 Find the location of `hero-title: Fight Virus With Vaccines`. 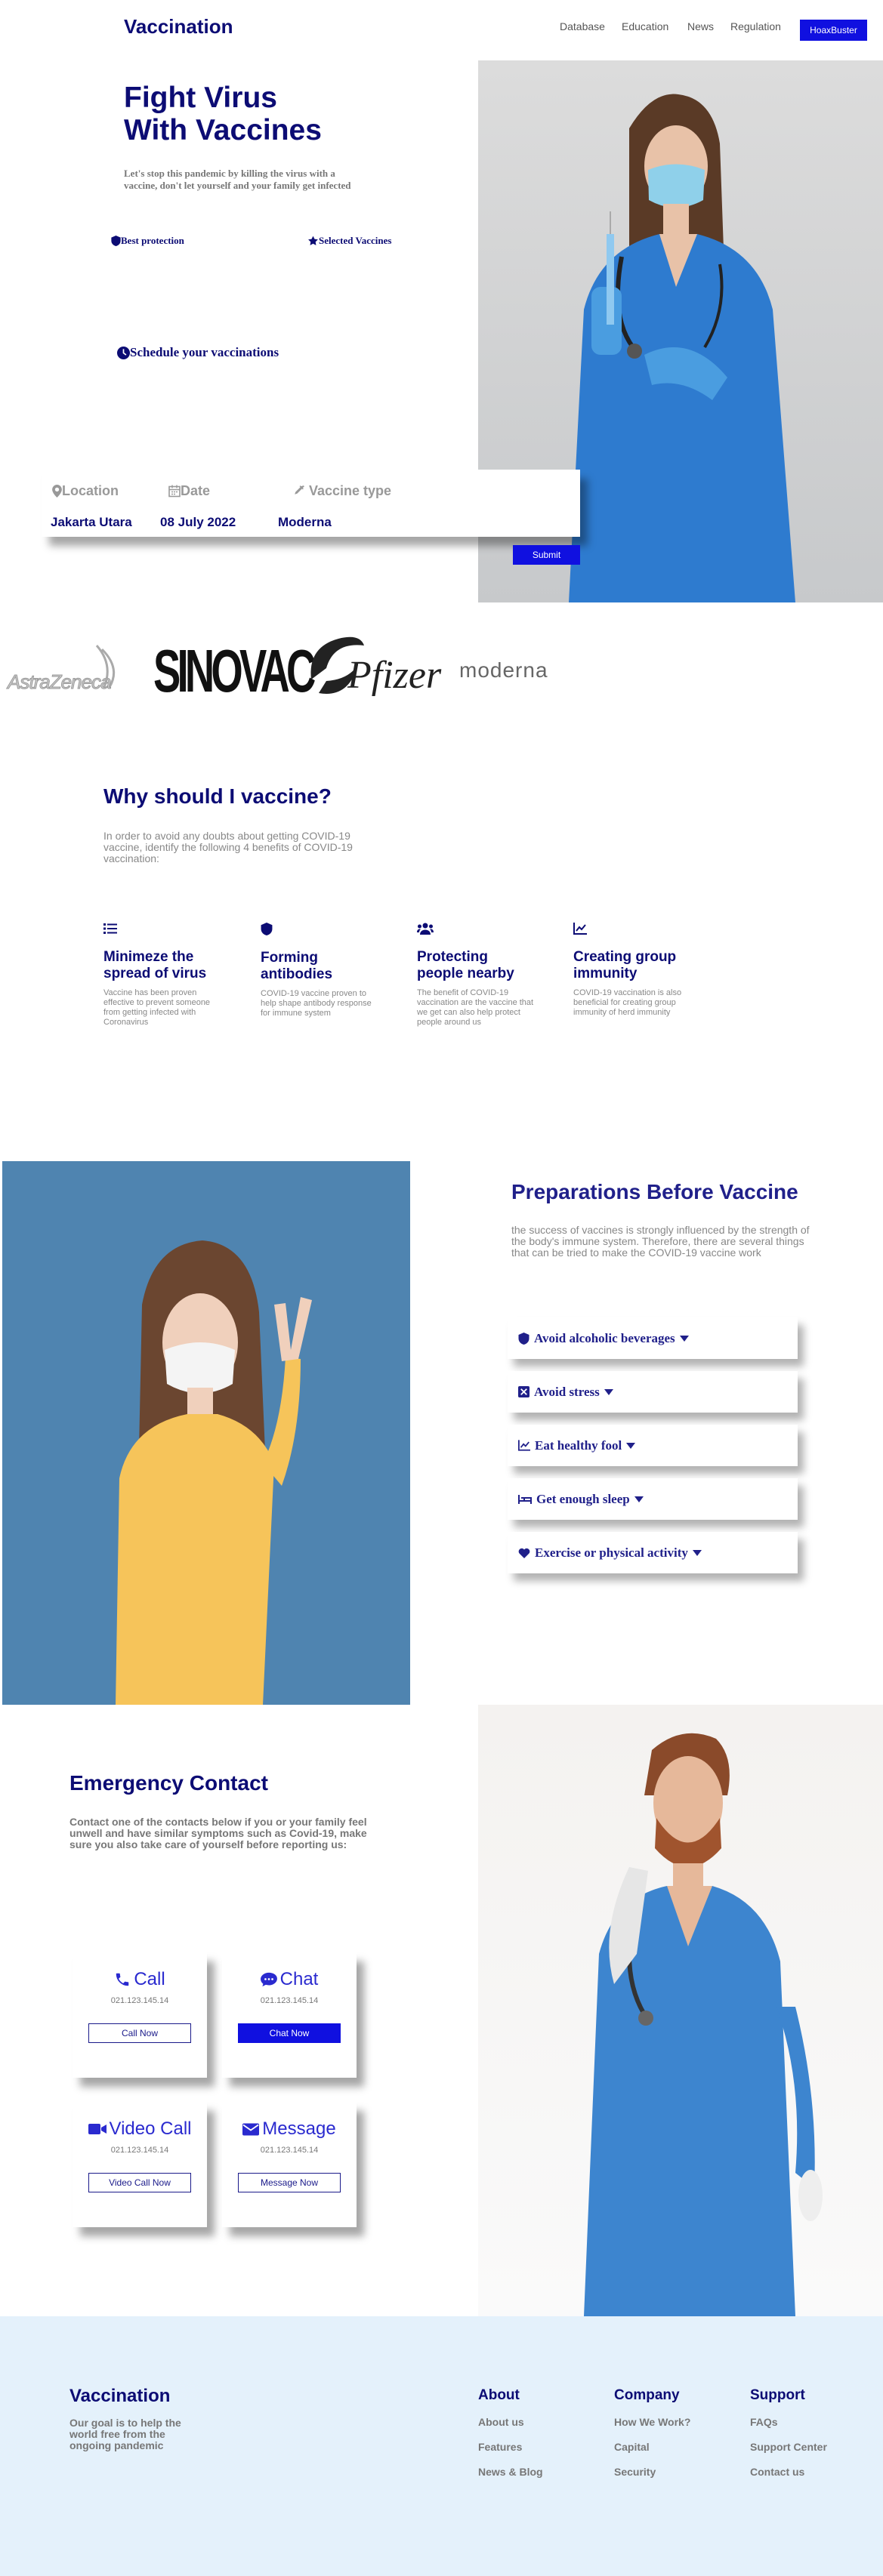

hero-title: Fight Virus With Vaccines is located at coordinates (223, 114).